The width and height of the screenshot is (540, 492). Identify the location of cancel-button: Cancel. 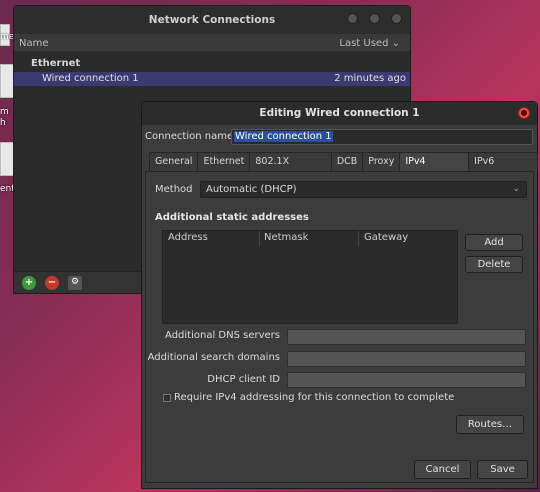
(442, 469).